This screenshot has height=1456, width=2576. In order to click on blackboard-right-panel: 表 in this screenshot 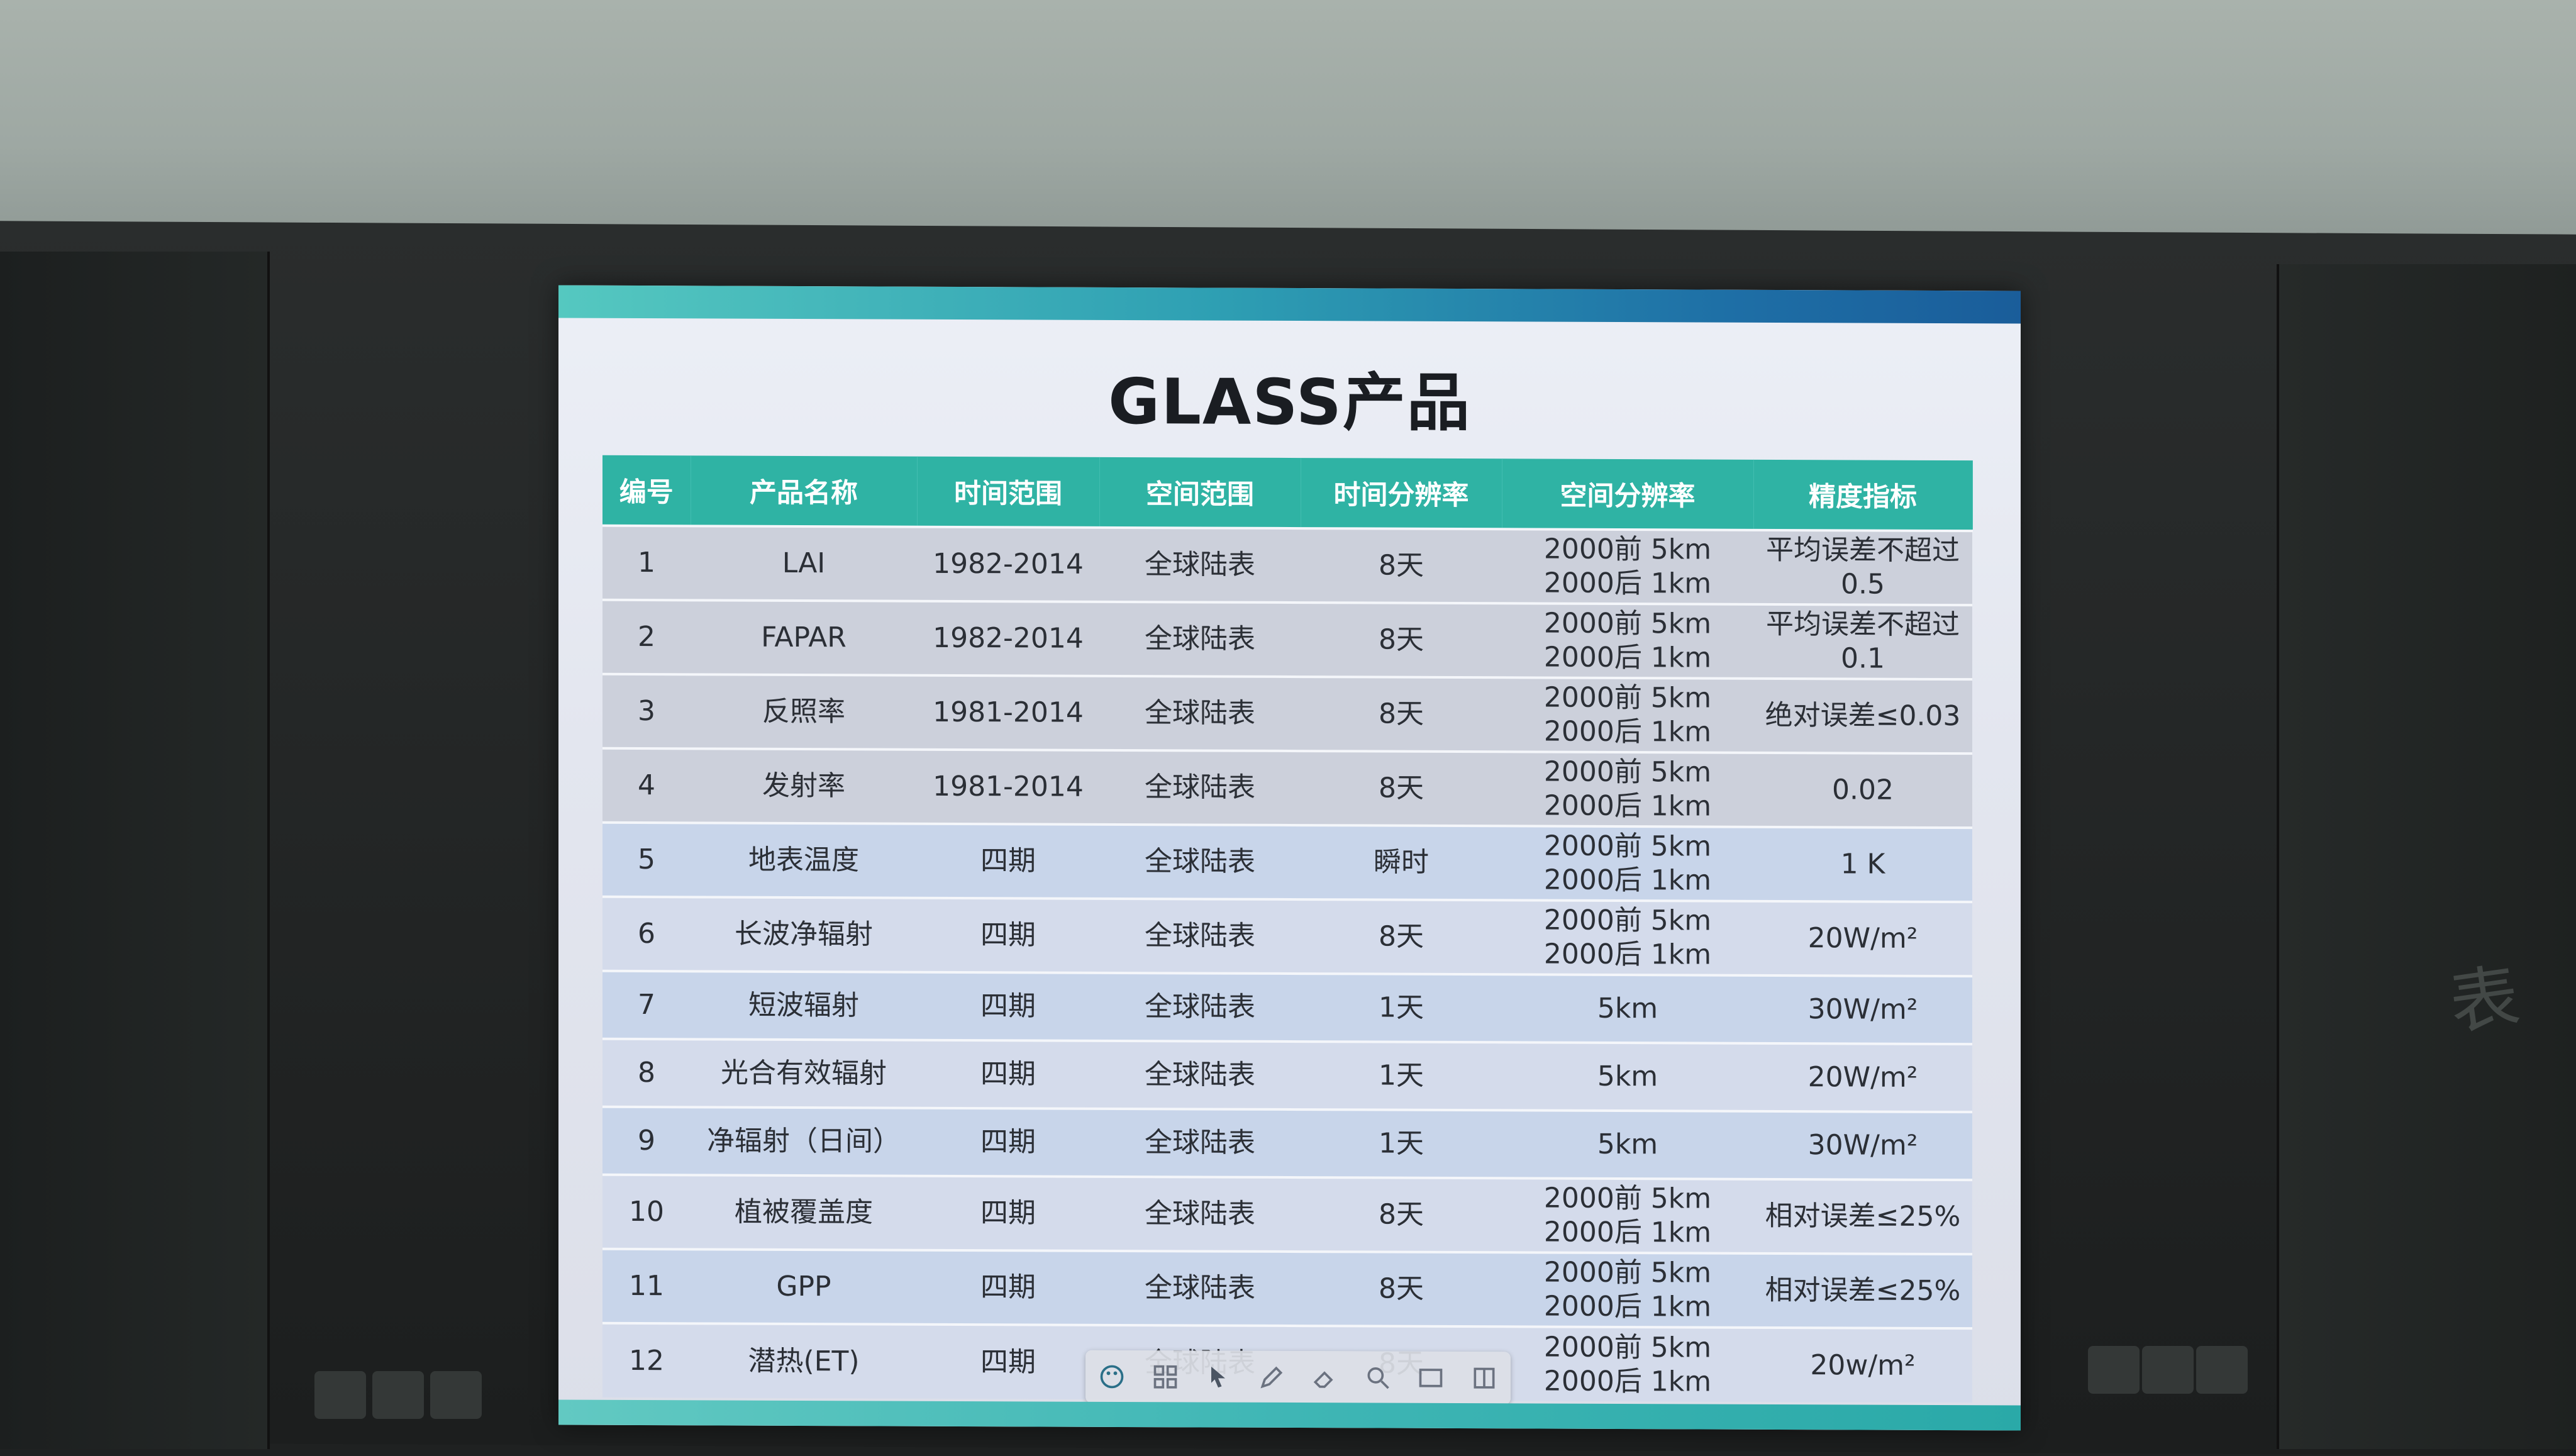, I will do `click(2426, 857)`.